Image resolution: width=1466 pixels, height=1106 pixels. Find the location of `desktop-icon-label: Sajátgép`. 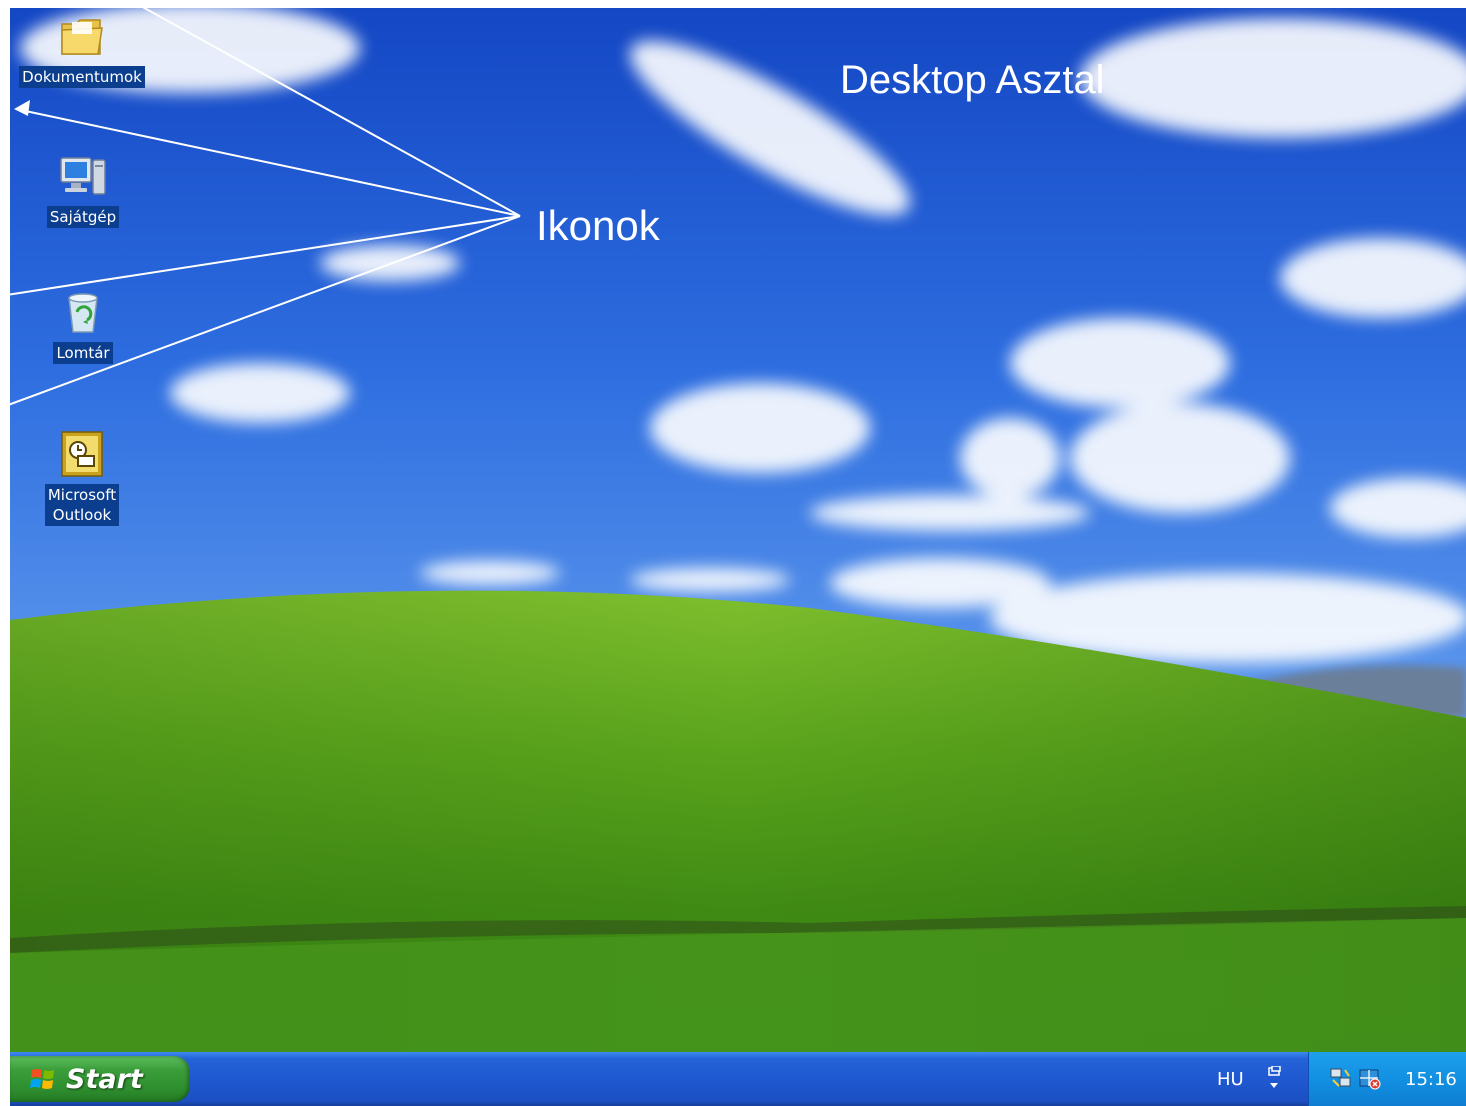

desktop-icon-label: Sajátgép is located at coordinates (83, 217).